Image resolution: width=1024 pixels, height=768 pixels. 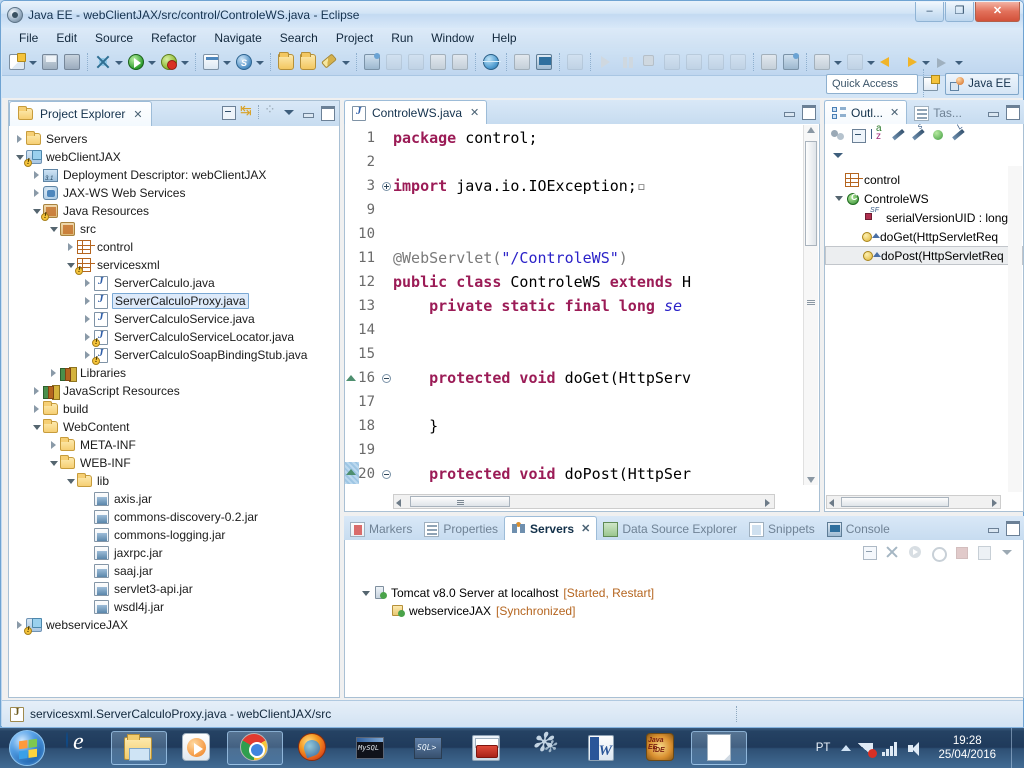 I want to click on code-line: 10, so click(x=574, y=234).